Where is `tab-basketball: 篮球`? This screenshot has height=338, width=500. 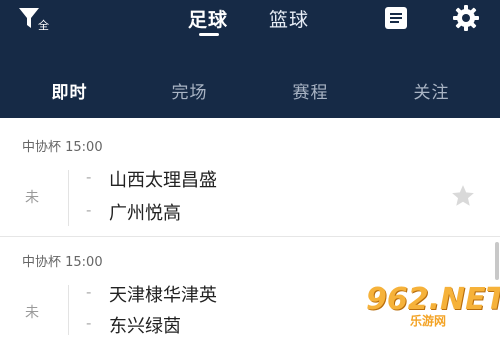
tab-basketball: 篮球 is located at coordinates (289, 18).